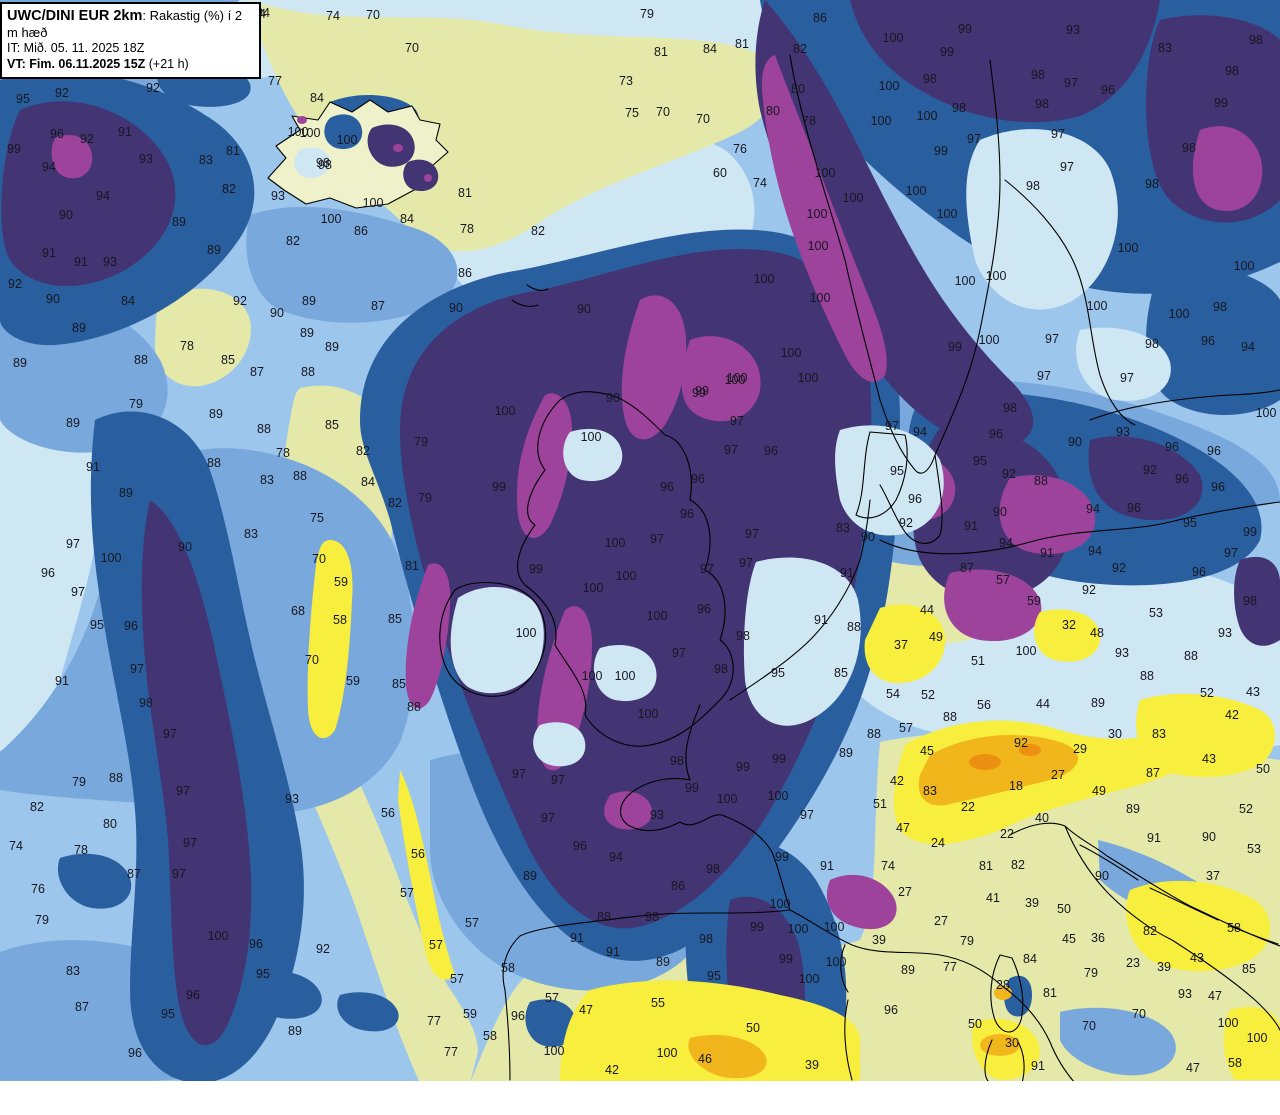 The height and width of the screenshot is (1115, 1280). I want to click on model-name: UWC/DINI EUR 2km, so click(75, 16).